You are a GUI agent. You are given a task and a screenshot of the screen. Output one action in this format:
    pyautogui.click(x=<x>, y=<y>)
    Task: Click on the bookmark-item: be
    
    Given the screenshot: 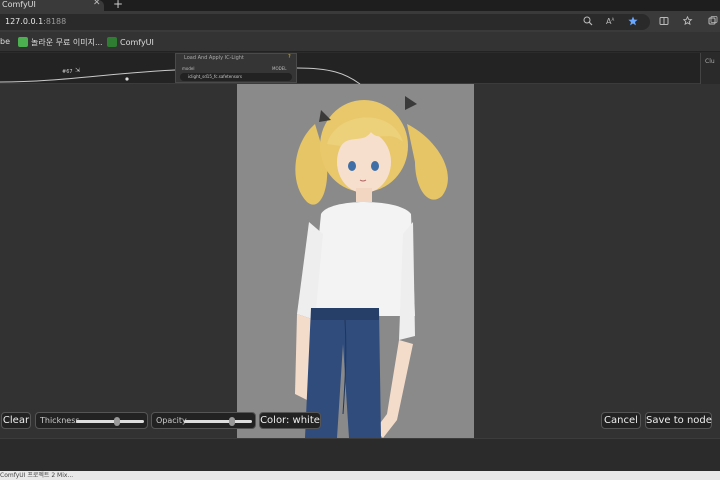 What is the action you would take?
    pyautogui.click(x=5, y=41)
    